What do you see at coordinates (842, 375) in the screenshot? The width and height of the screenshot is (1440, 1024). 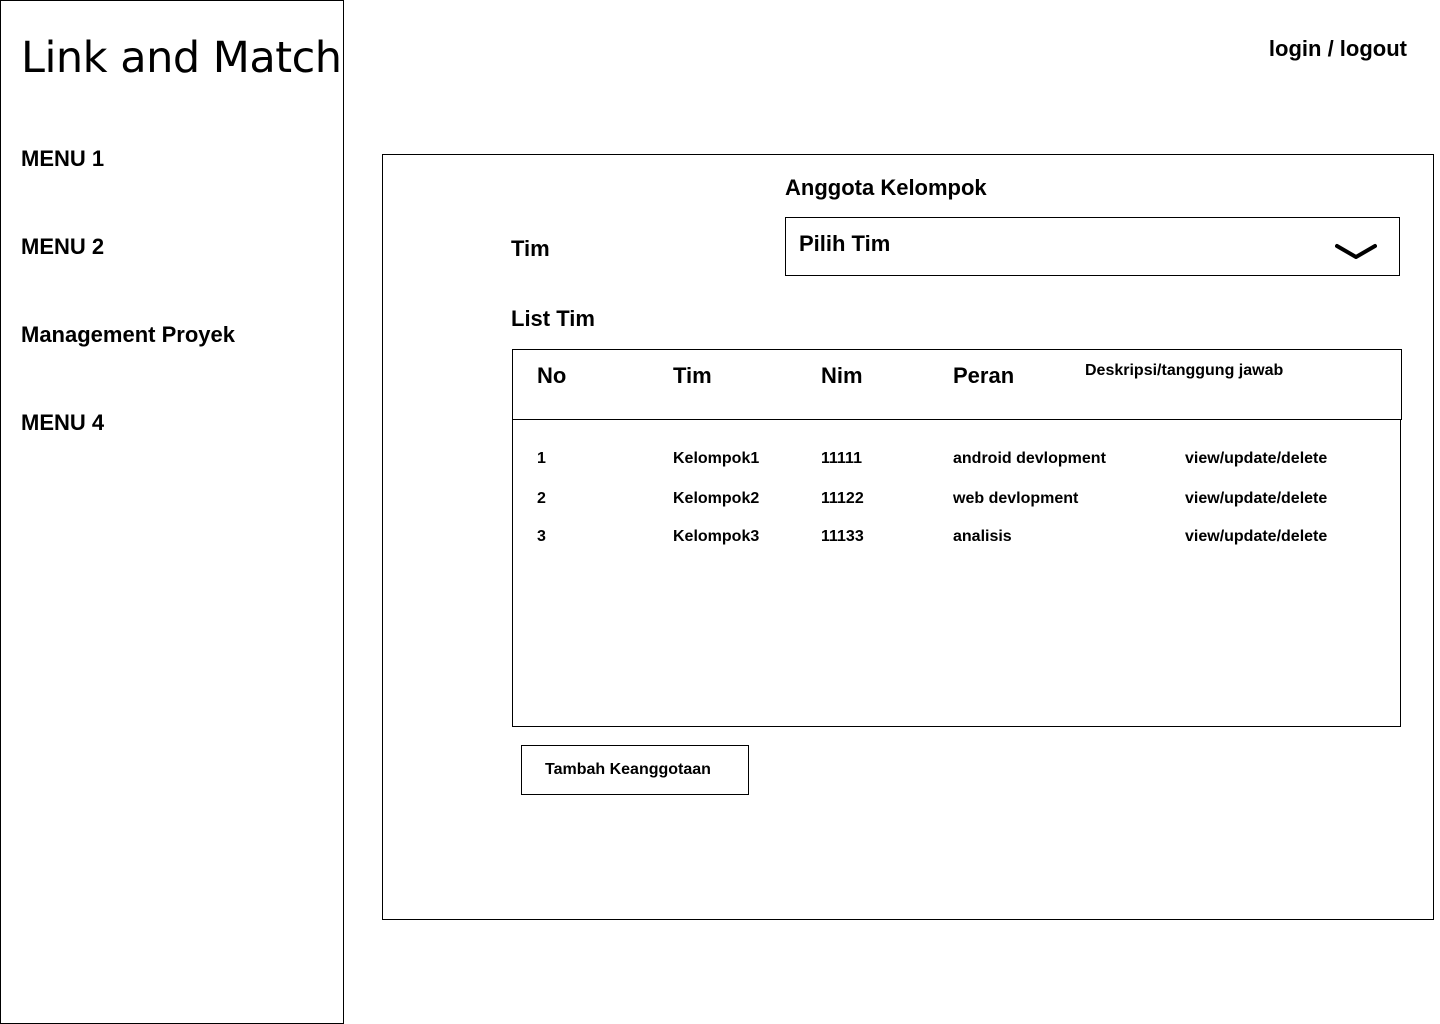 I see `column-header-nim: Nim` at bounding box center [842, 375].